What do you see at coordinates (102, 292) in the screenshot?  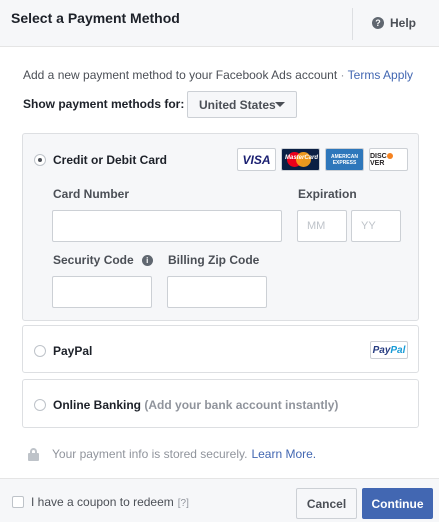 I see `security-code-input` at bounding box center [102, 292].